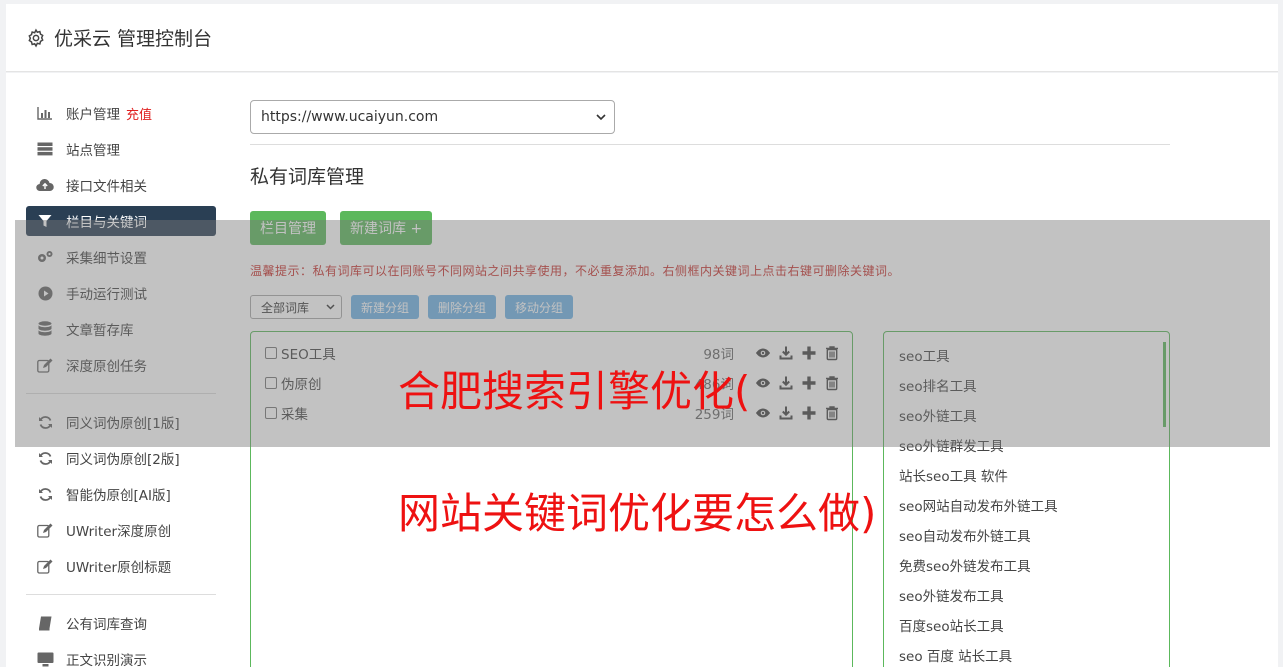  What do you see at coordinates (139, 113) in the screenshot?
I see `recharge-link: 充值` at bounding box center [139, 113].